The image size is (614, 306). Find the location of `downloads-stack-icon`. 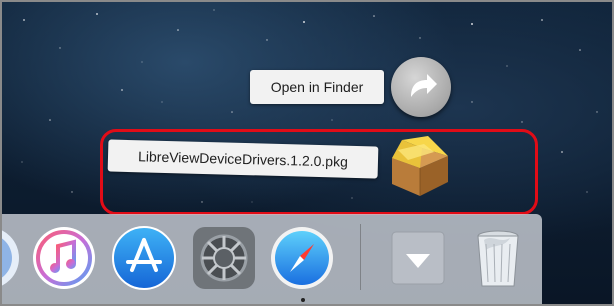

downloads-stack-icon is located at coordinates (420, 258).